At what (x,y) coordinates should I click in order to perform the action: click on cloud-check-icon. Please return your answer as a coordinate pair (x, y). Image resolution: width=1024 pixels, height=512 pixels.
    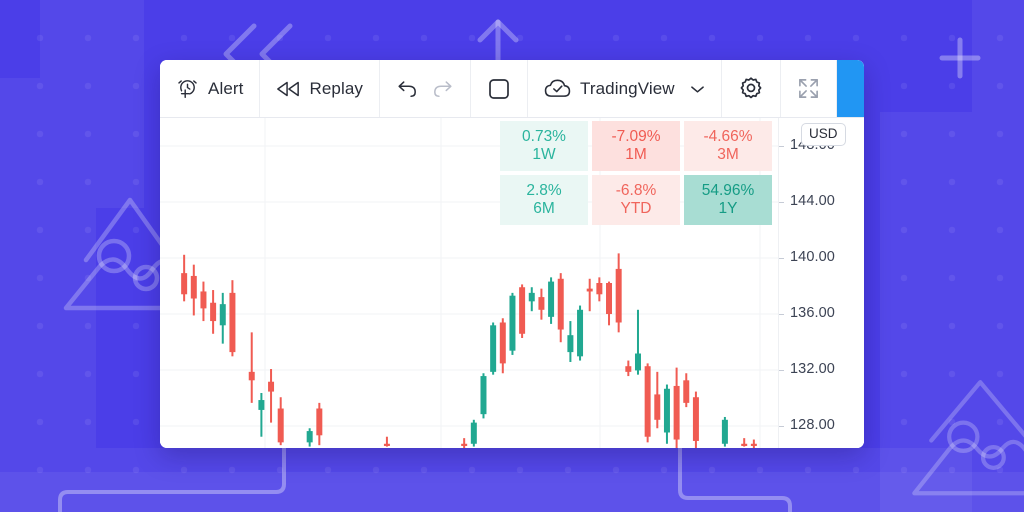
    Looking at the image, I should click on (557, 88).